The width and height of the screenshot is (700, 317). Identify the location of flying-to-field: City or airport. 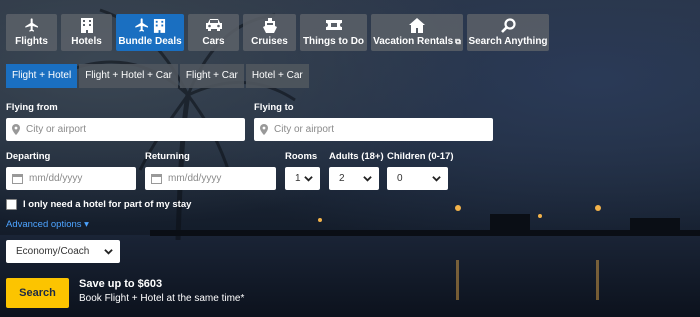
(373, 129).